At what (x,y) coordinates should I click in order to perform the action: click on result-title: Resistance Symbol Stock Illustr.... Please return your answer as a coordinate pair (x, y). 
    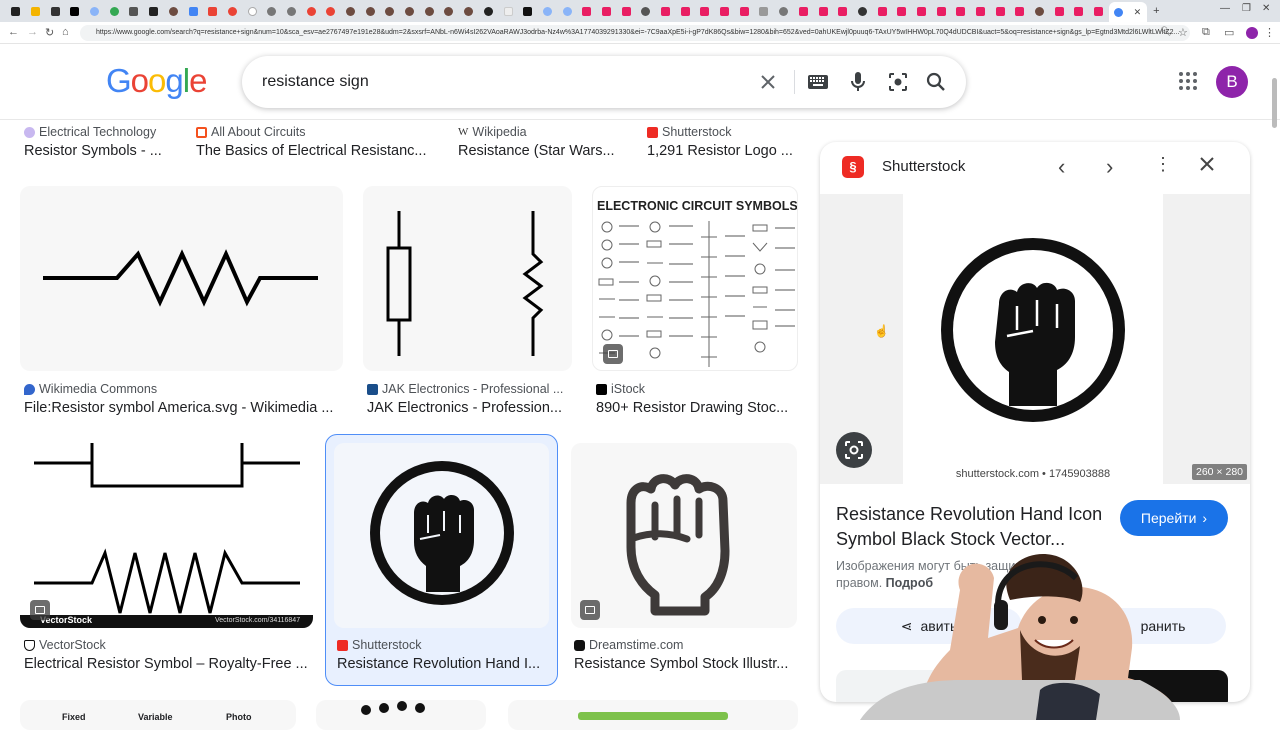
    Looking at the image, I should click on (686, 664).